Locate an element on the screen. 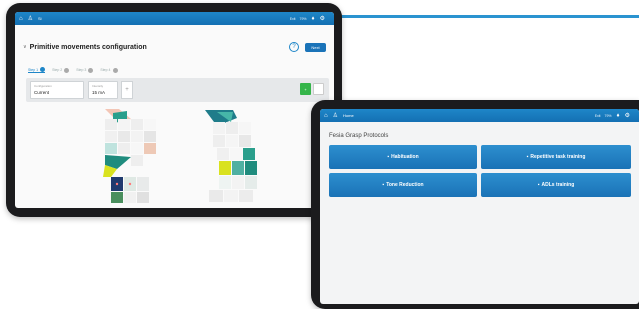  repetitive-task-training-button: ▪ Repetitive task training is located at coordinates (556, 157).